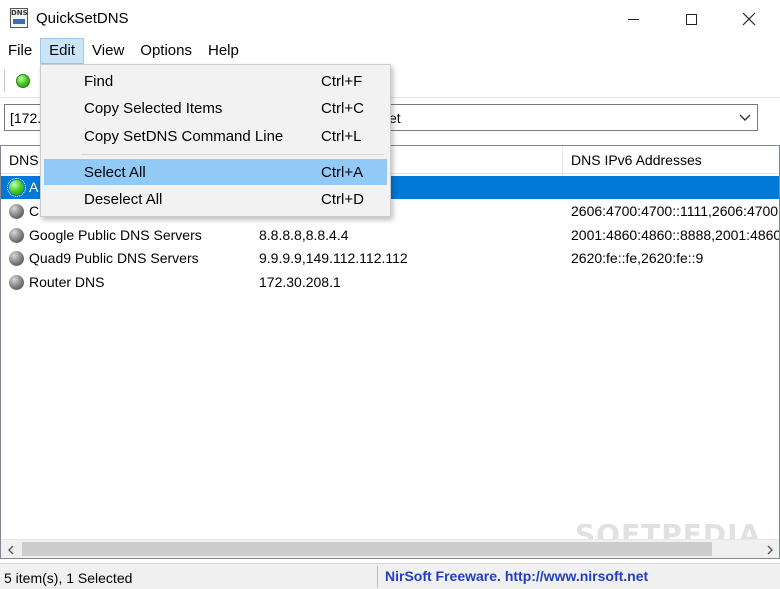 Image resolution: width=780 pixels, height=589 pixels. What do you see at coordinates (516, 576) in the screenshot?
I see `nirsoft-link: NirSoft Freeware. http://www.nirsoft.net` at bounding box center [516, 576].